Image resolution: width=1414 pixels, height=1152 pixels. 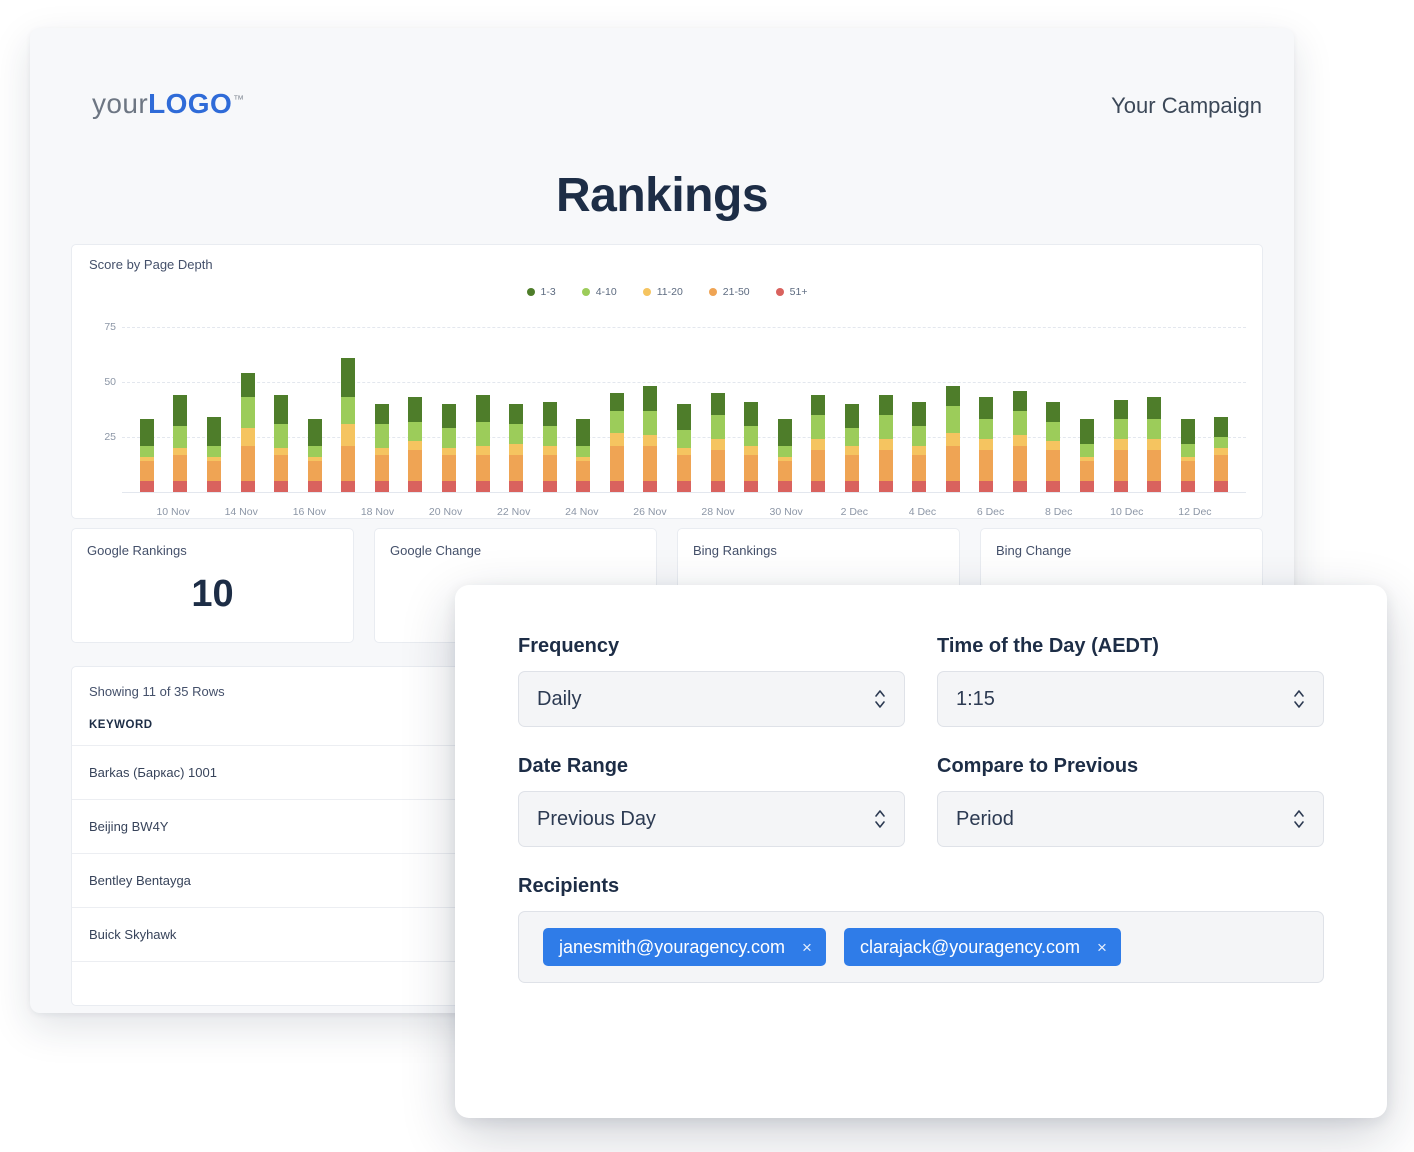 What do you see at coordinates (684, 947) in the screenshot?
I see `recipient-chip: janesmith@youragency.com ×` at bounding box center [684, 947].